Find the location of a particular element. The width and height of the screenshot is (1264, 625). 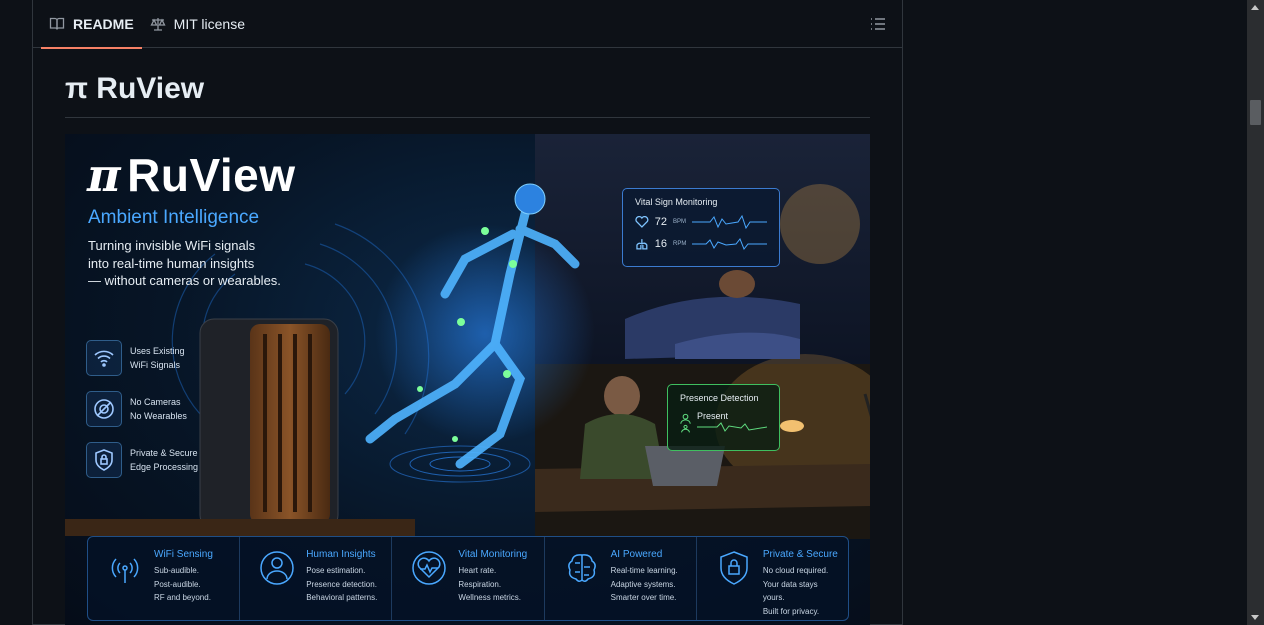

brain-icon is located at coordinates (581, 568).